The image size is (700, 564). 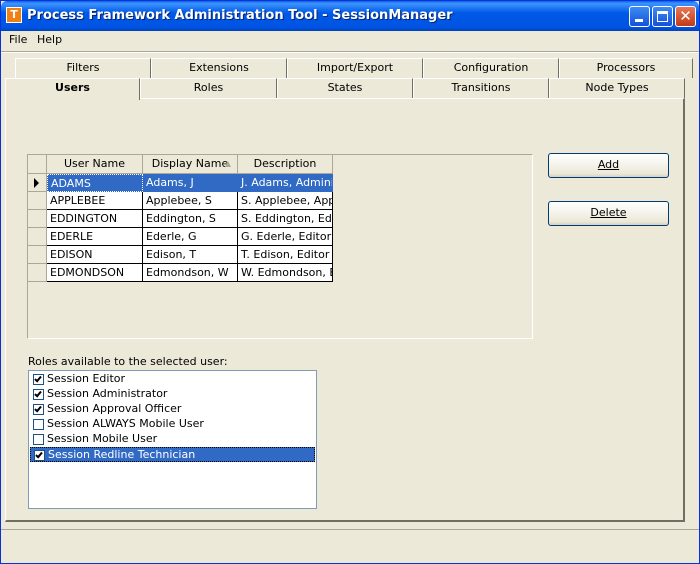 What do you see at coordinates (285, 273) in the screenshot?
I see `table-cell: W. Edmondson, Ed` at bounding box center [285, 273].